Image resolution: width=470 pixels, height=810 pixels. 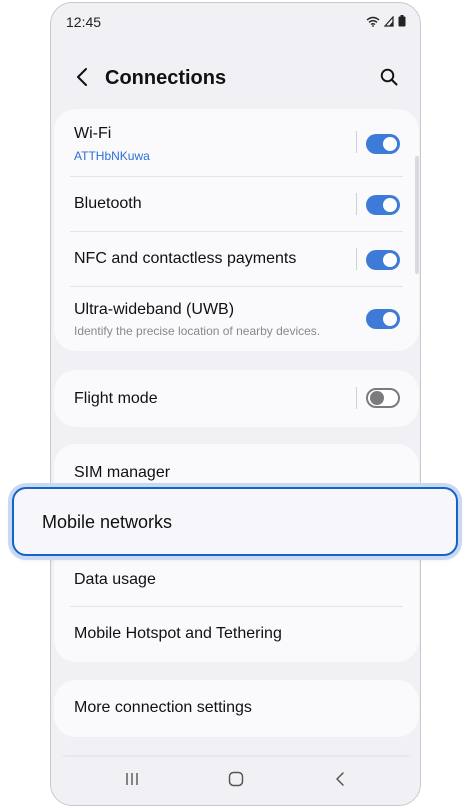 I want to click on more-settings-label: More connection settings, so click(x=163, y=707).